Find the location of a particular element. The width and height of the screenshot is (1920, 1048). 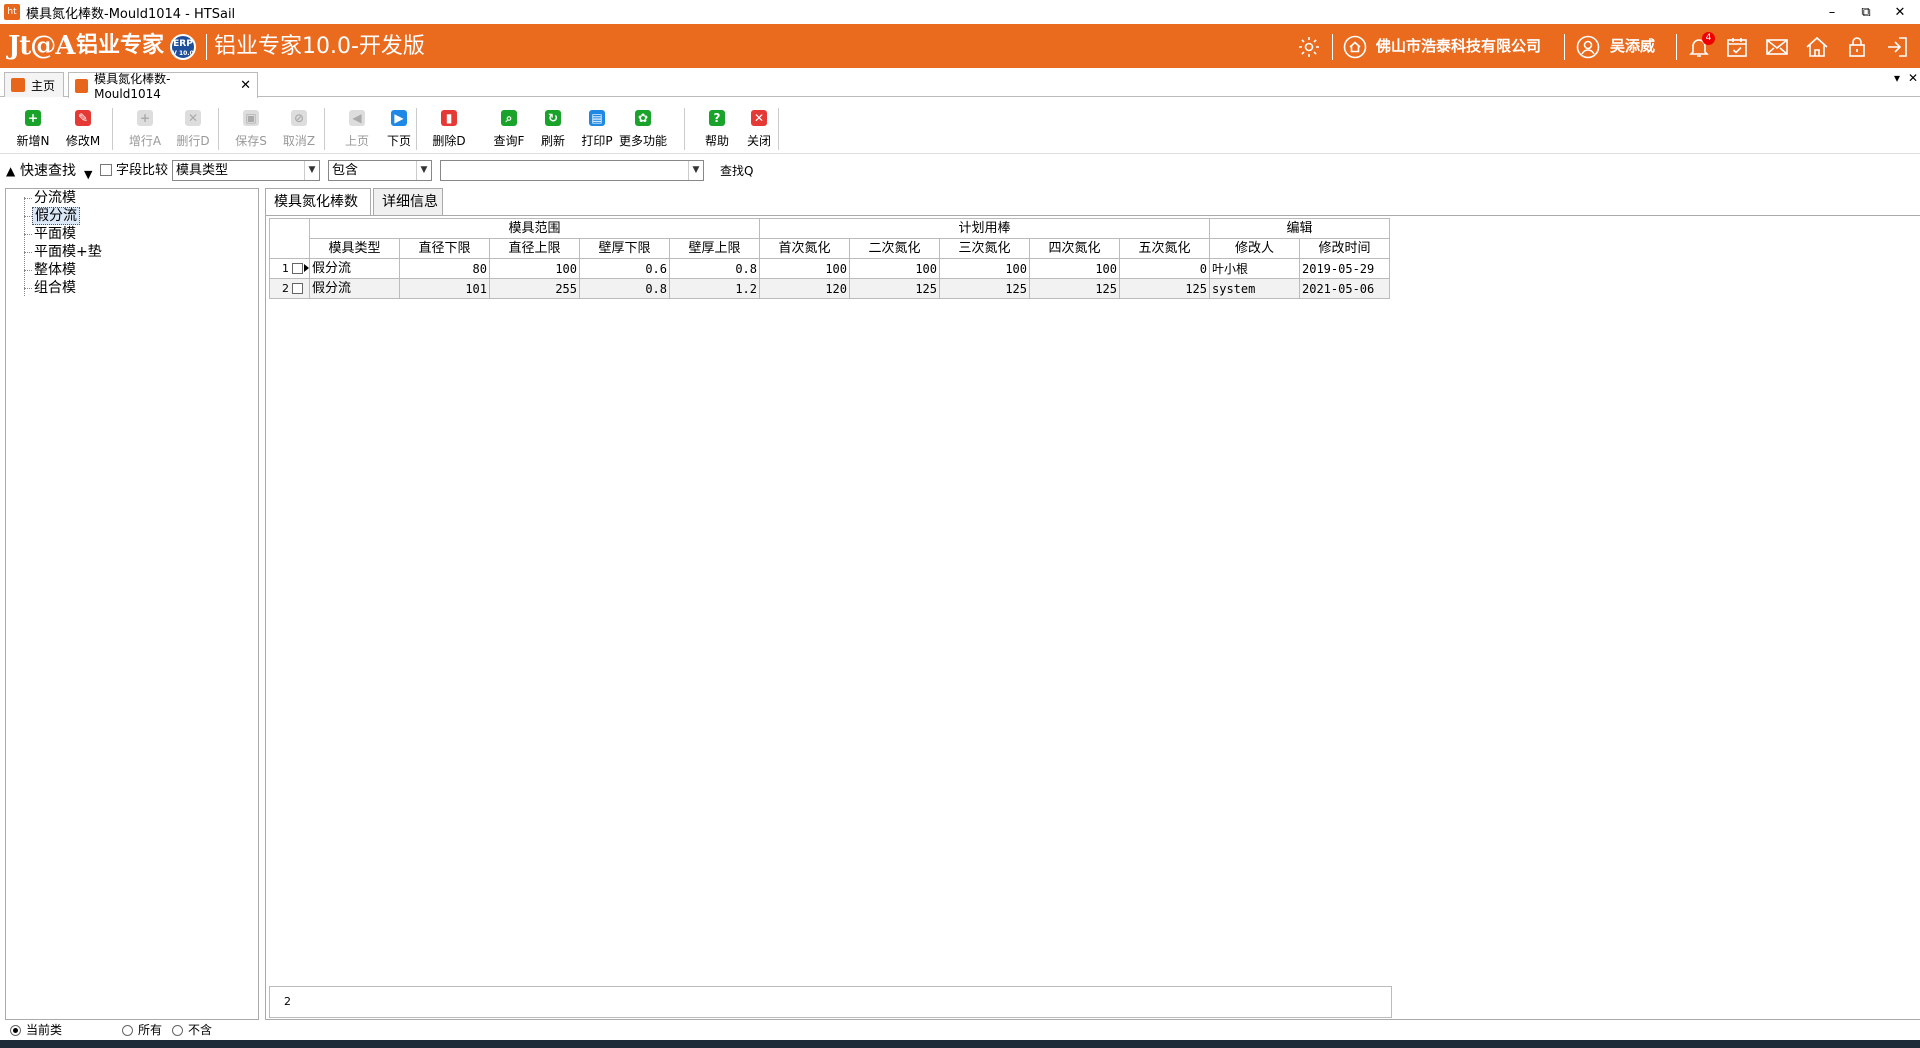

row-header: 1 is located at coordinates (289, 268).